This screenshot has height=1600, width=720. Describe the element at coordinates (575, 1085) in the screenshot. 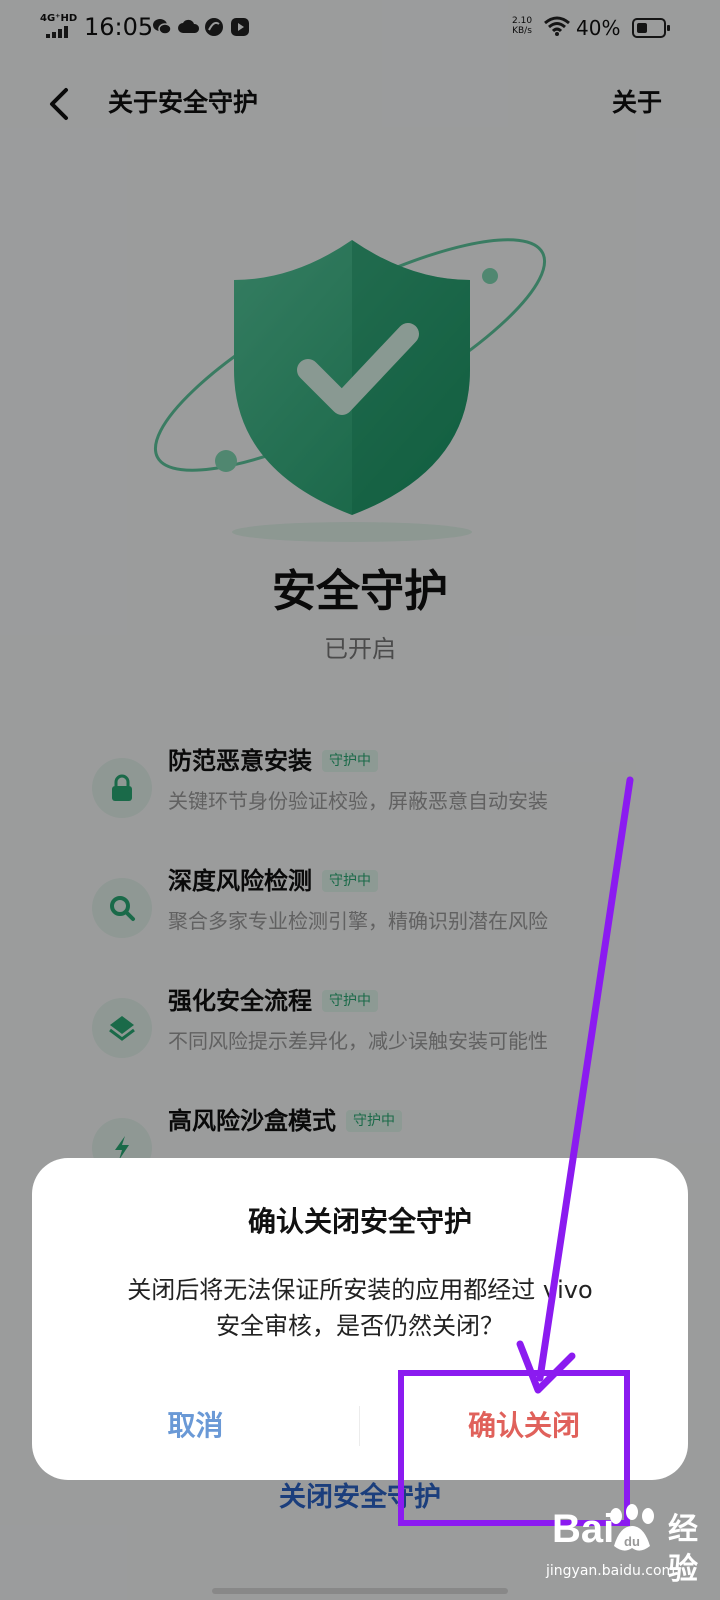

I see `pointer-arrow-icon` at that location.